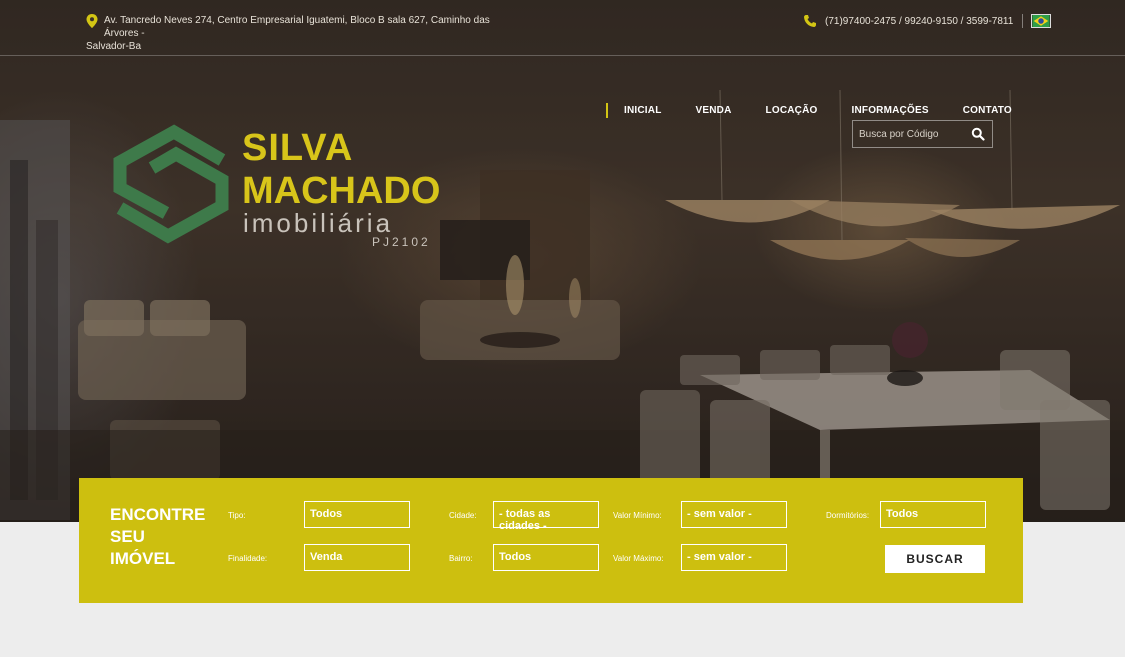 This screenshot has height=657, width=1125. What do you see at coordinates (401, 242) in the screenshot?
I see `logo-registration: PJ2102` at bounding box center [401, 242].